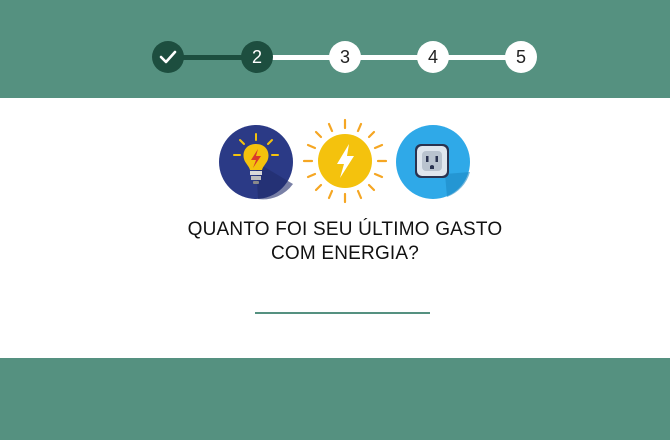 The width and height of the screenshot is (670, 440). What do you see at coordinates (345, 163) in the screenshot?
I see `sun-bolt-icon` at bounding box center [345, 163].